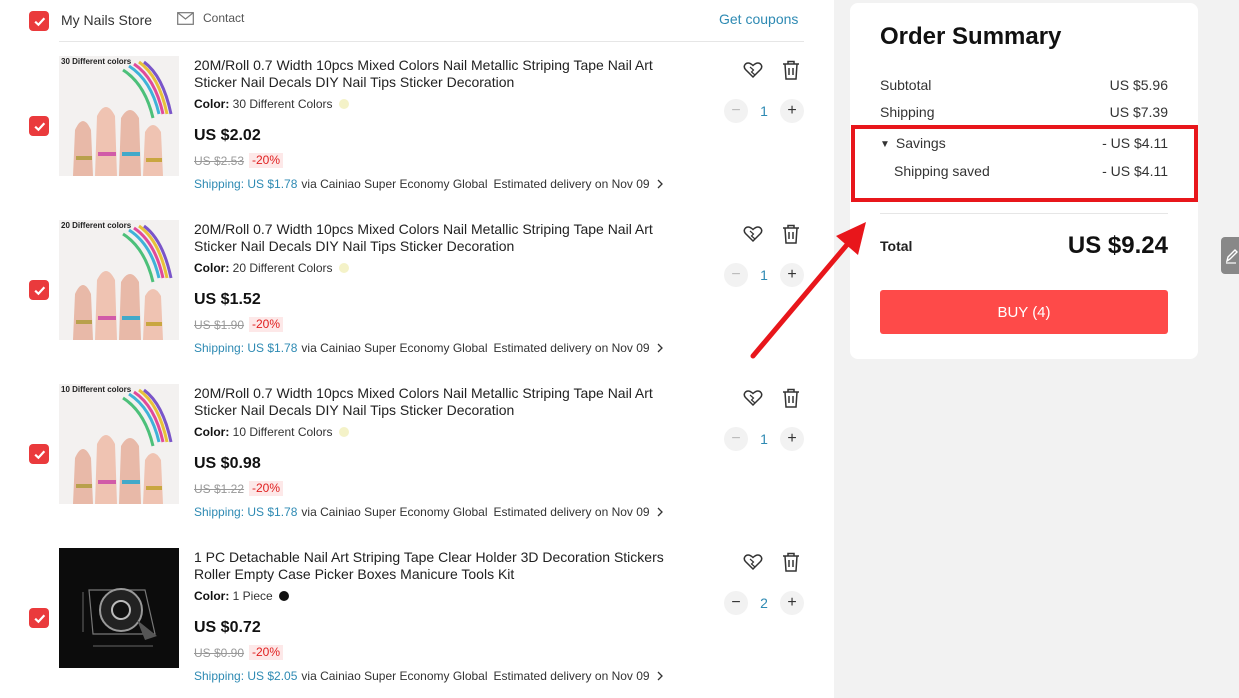  What do you see at coordinates (106, 20) in the screenshot?
I see `store-name: My Nails Store` at bounding box center [106, 20].